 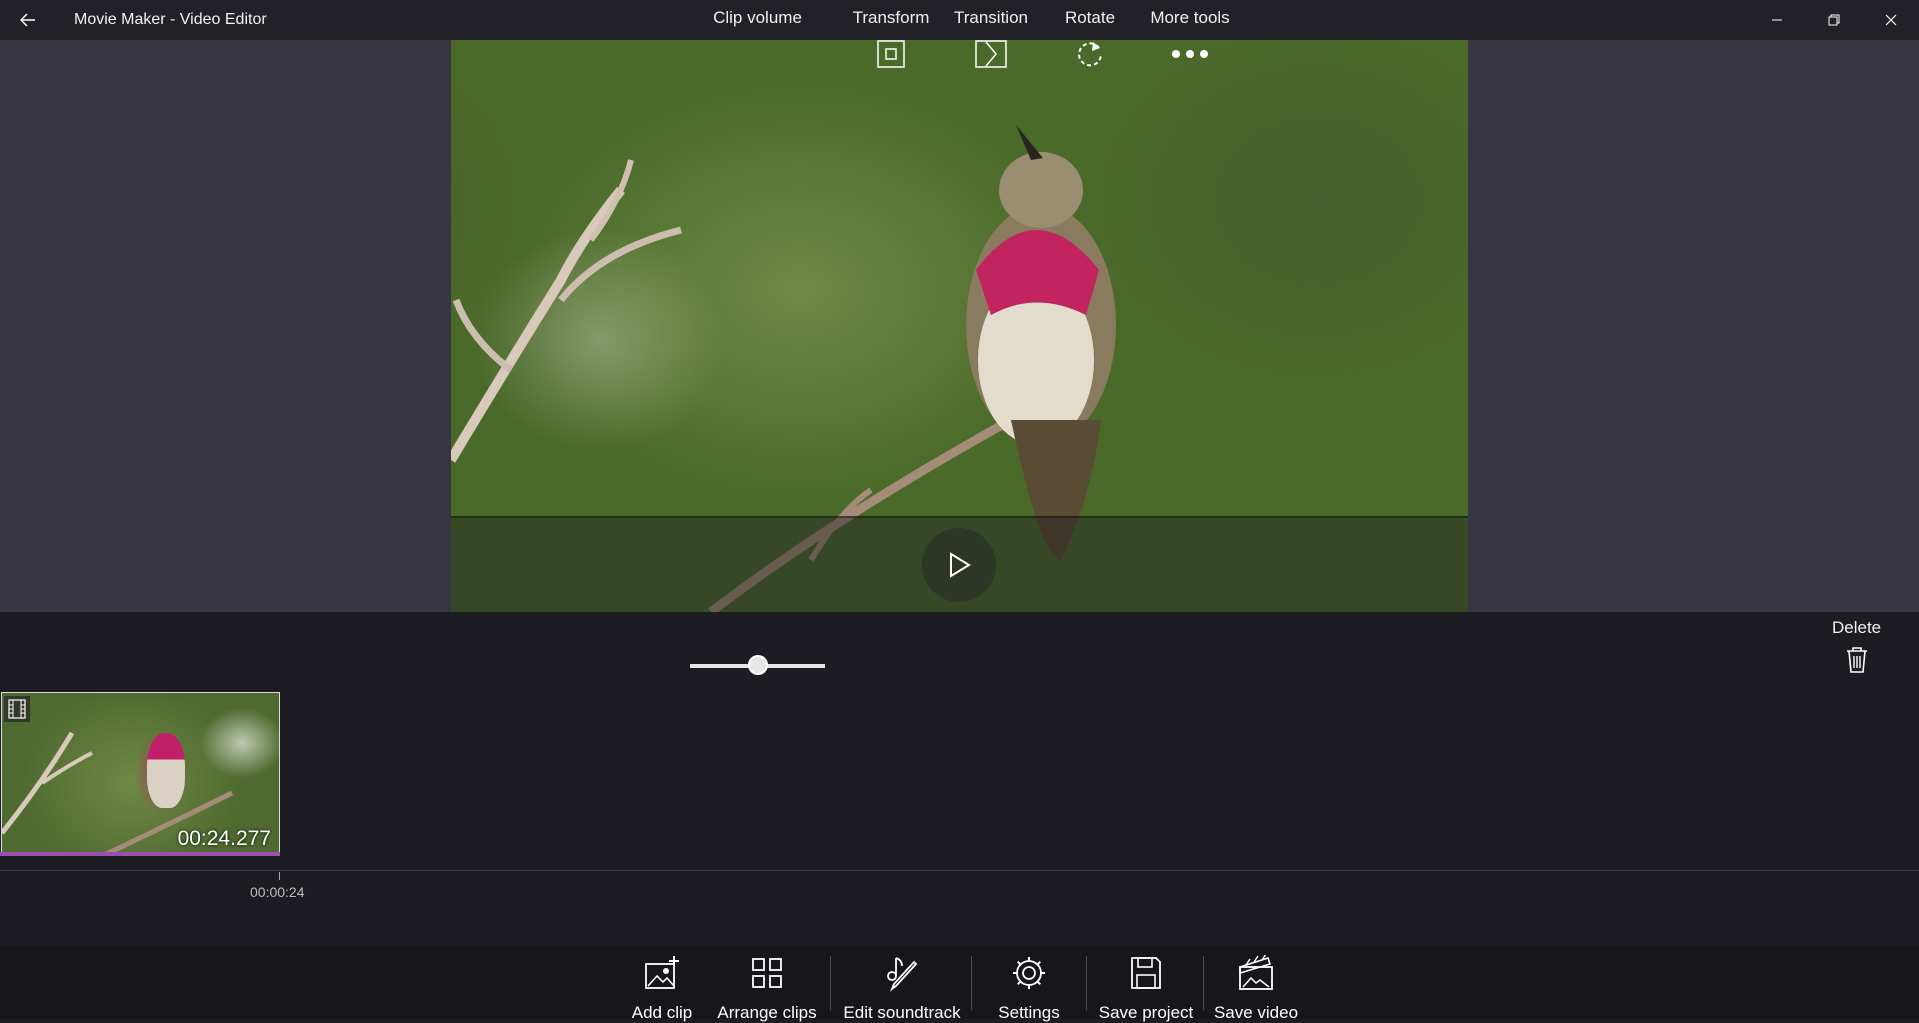 I want to click on transition-label: Transition, so click(x=990, y=17).